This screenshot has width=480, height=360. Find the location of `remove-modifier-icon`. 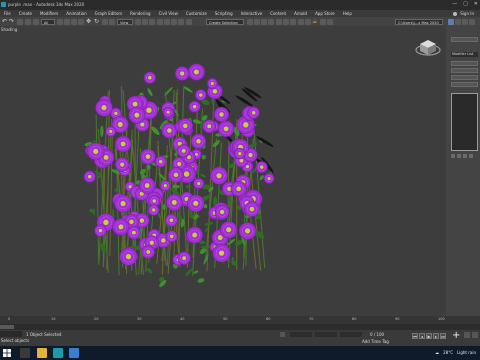

remove-modifier-icon is located at coordinates (471, 156).